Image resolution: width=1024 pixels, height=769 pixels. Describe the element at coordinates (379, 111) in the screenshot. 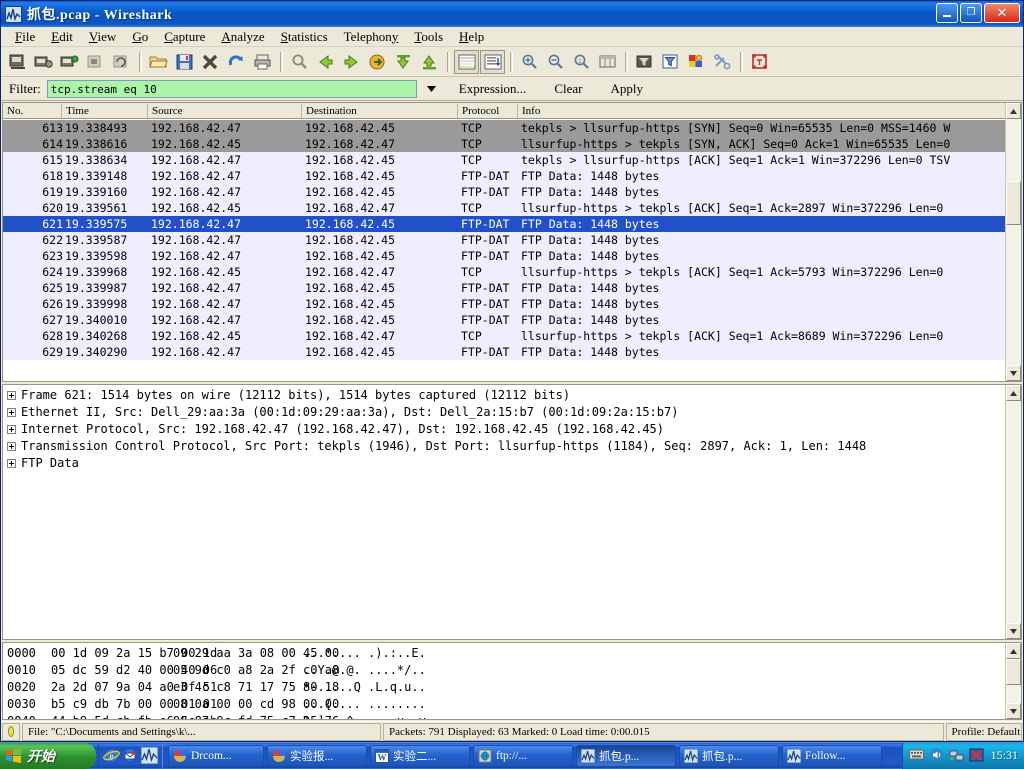

I see `column-header-destination: Destination` at that location.